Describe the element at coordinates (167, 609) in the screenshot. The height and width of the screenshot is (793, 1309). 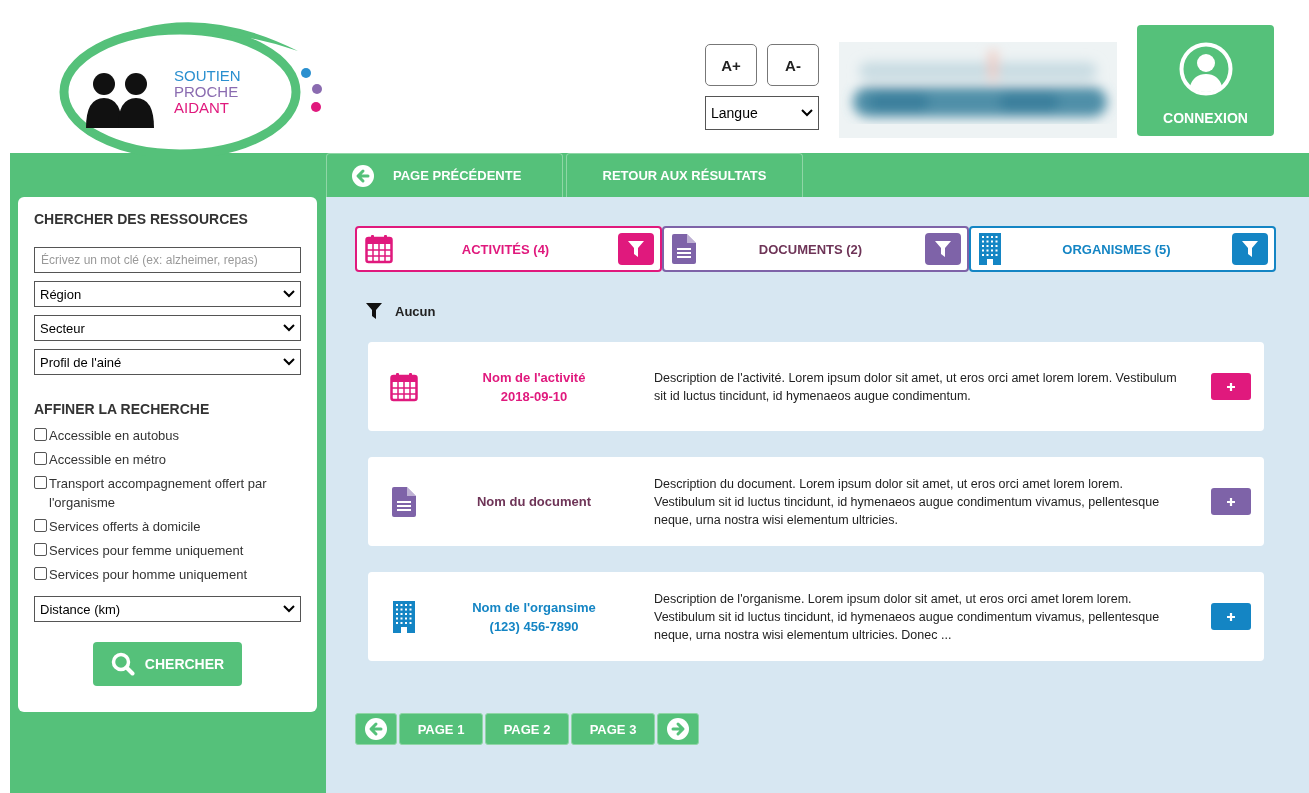
I see `dropdown: Distance (km)` at that location.